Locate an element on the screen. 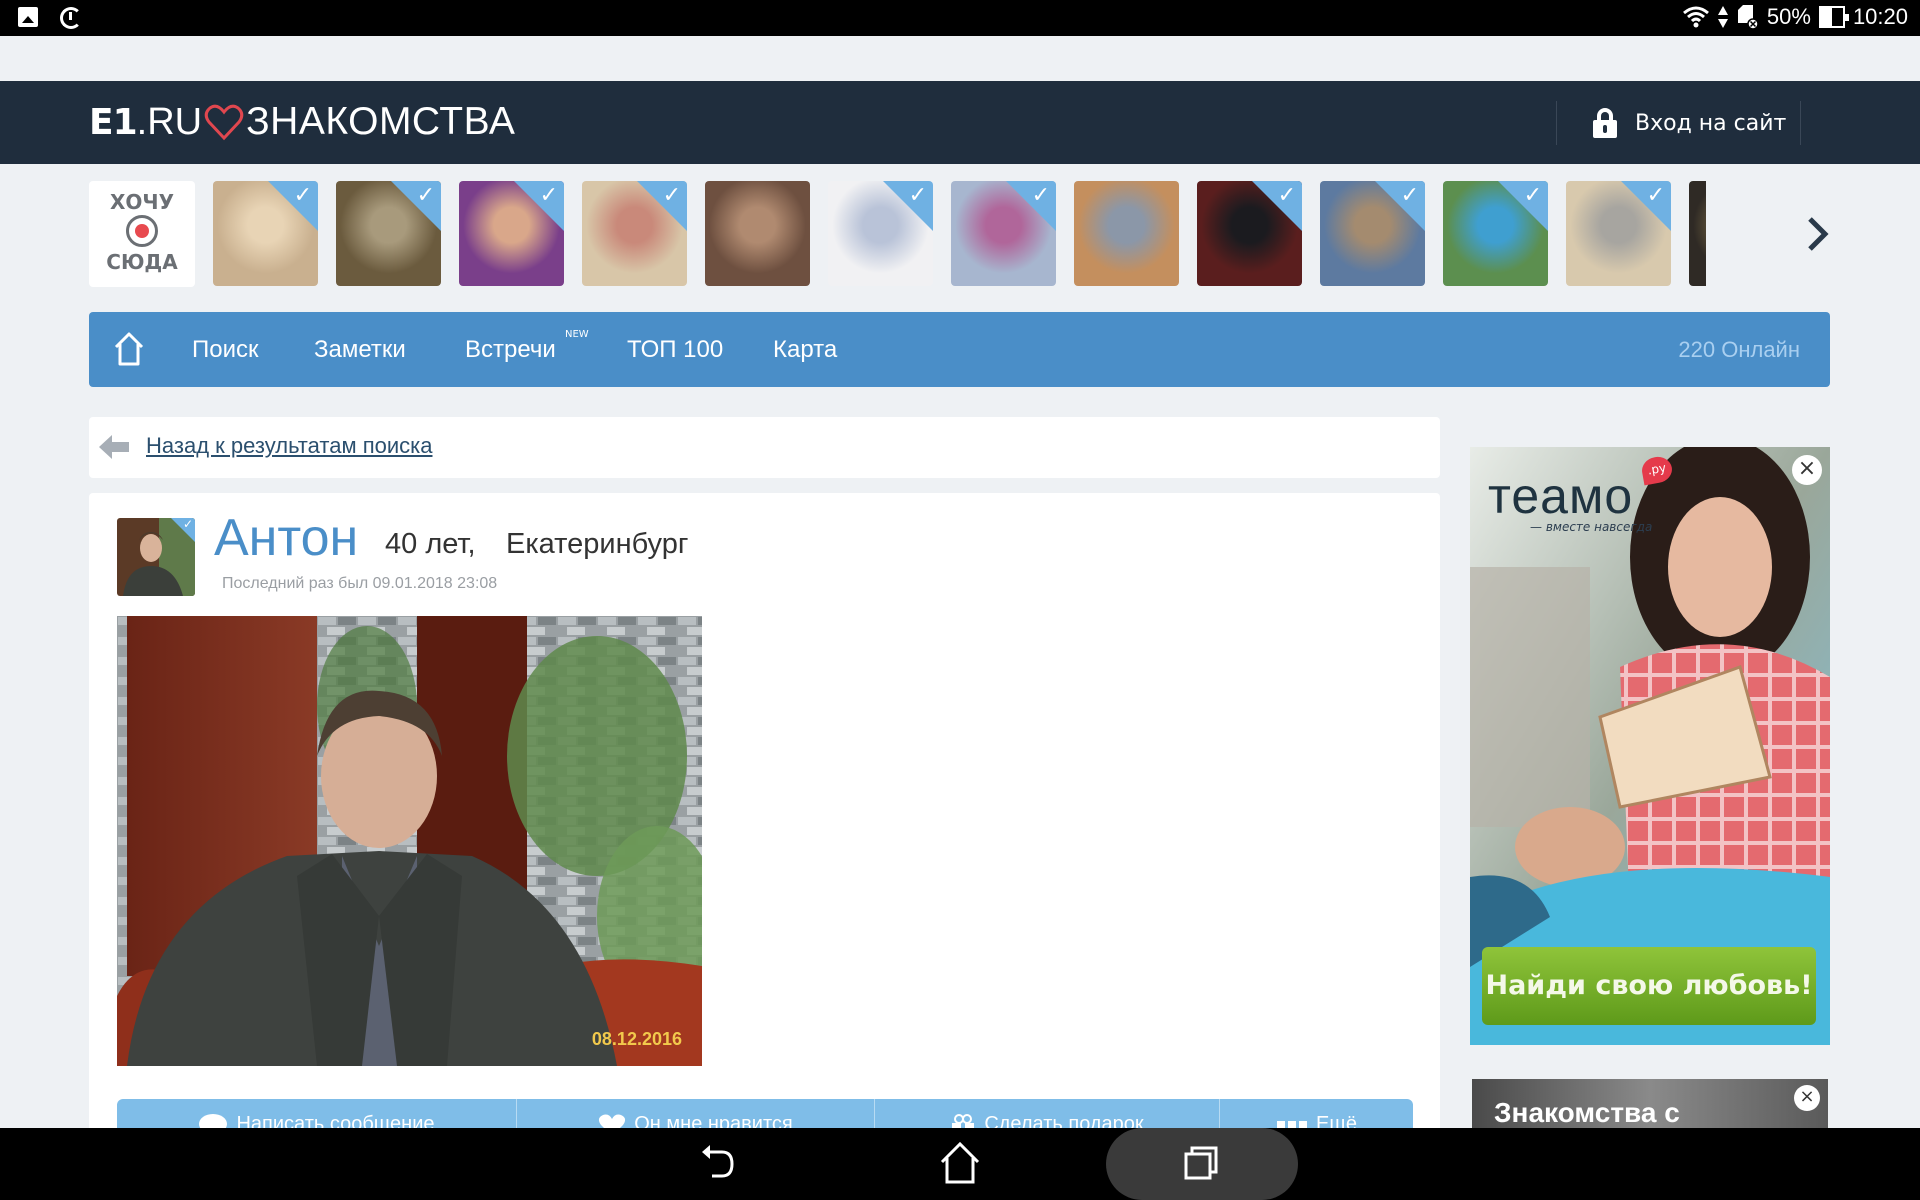 The height and width of the screenshot is (1200, 1920). nav-search: Поиск is located at coordinates (225, 349).